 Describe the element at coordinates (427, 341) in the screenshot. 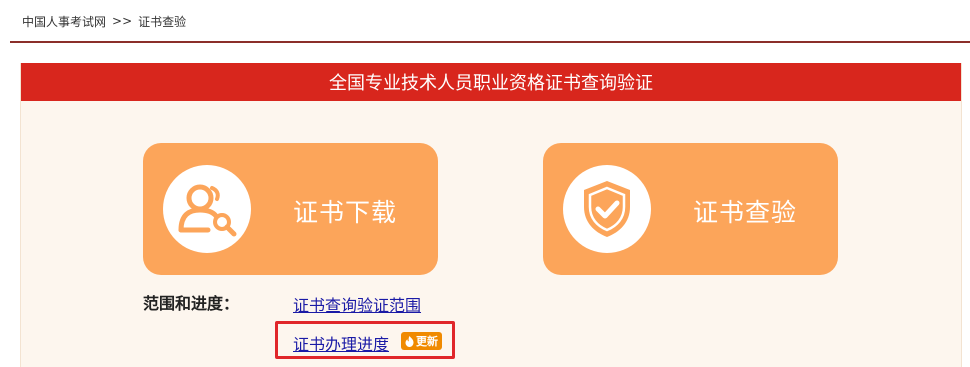

I see `update-badge-label: 更新` at that location.